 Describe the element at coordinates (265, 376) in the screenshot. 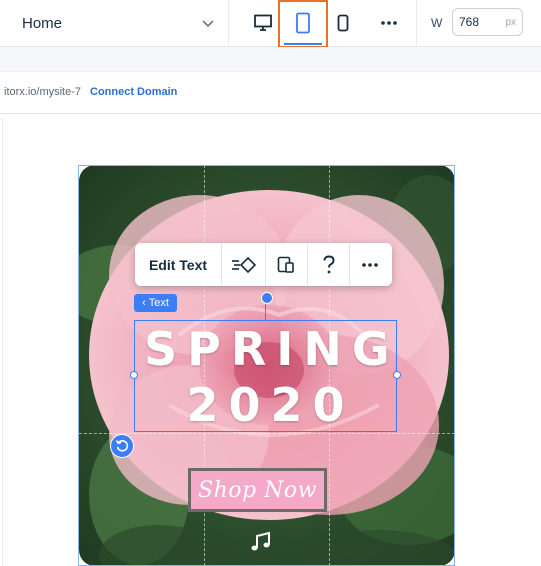

I see `text-selection-box` at that location.